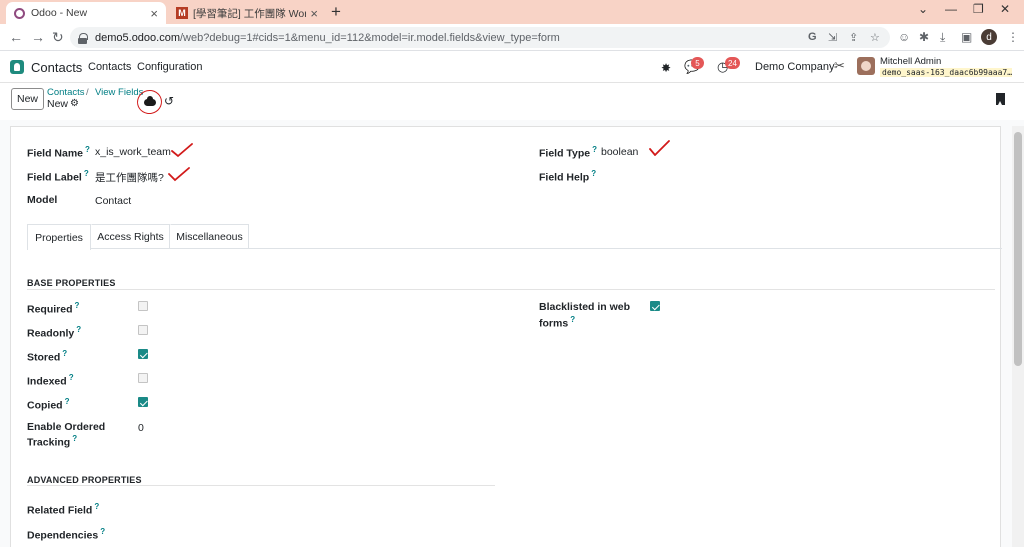  What do you see at coordinates (250, 13) in the screenshot?
I see `browser-tab-title: [學習筆記] 工作團隊 Work Teams` at bounding box center [250, 13].